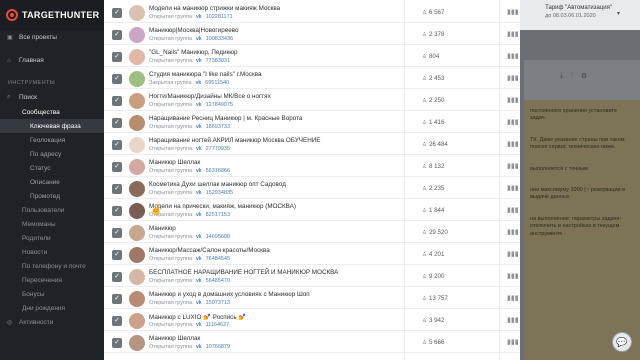  What do you see at coordinates (218, 127) in the screenshot?
I see `group-id-link: 18693733` at bounding box center [218, 127].